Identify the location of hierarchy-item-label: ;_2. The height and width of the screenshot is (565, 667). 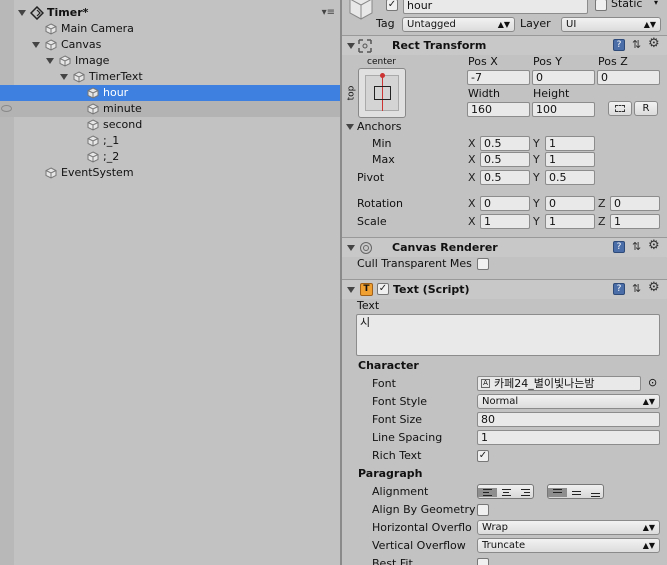
(111, 156).